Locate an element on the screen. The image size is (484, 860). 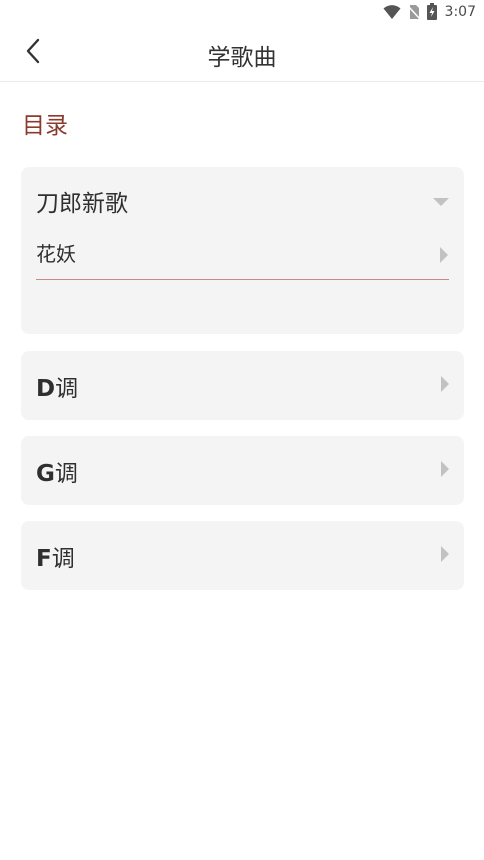
group-header-label: 刀郎新歌 is located at coordinates (82, 204).